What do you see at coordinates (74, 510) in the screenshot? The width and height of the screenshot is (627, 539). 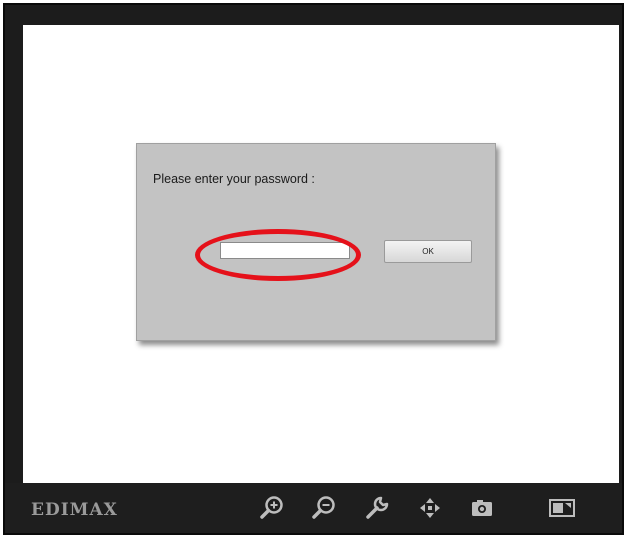 I see `edimax-logo: EDIMAX` at bounding box center [74, 510].